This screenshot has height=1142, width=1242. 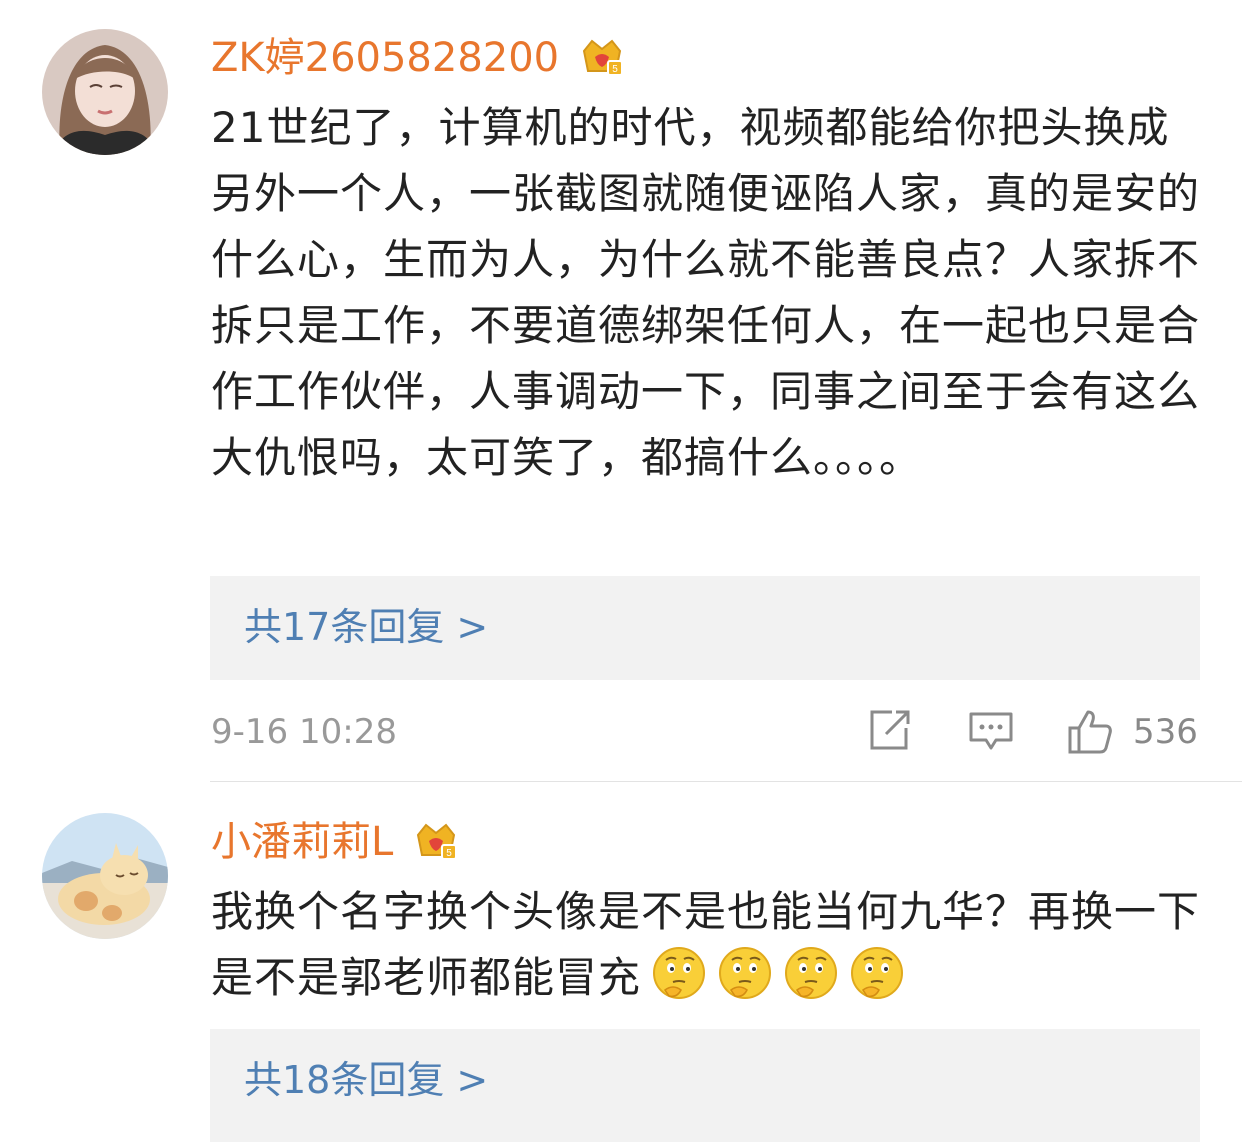 What do you see at coordinates (726, 781) in the screenshot?
I see `divider` at bounding box center [726, 781].